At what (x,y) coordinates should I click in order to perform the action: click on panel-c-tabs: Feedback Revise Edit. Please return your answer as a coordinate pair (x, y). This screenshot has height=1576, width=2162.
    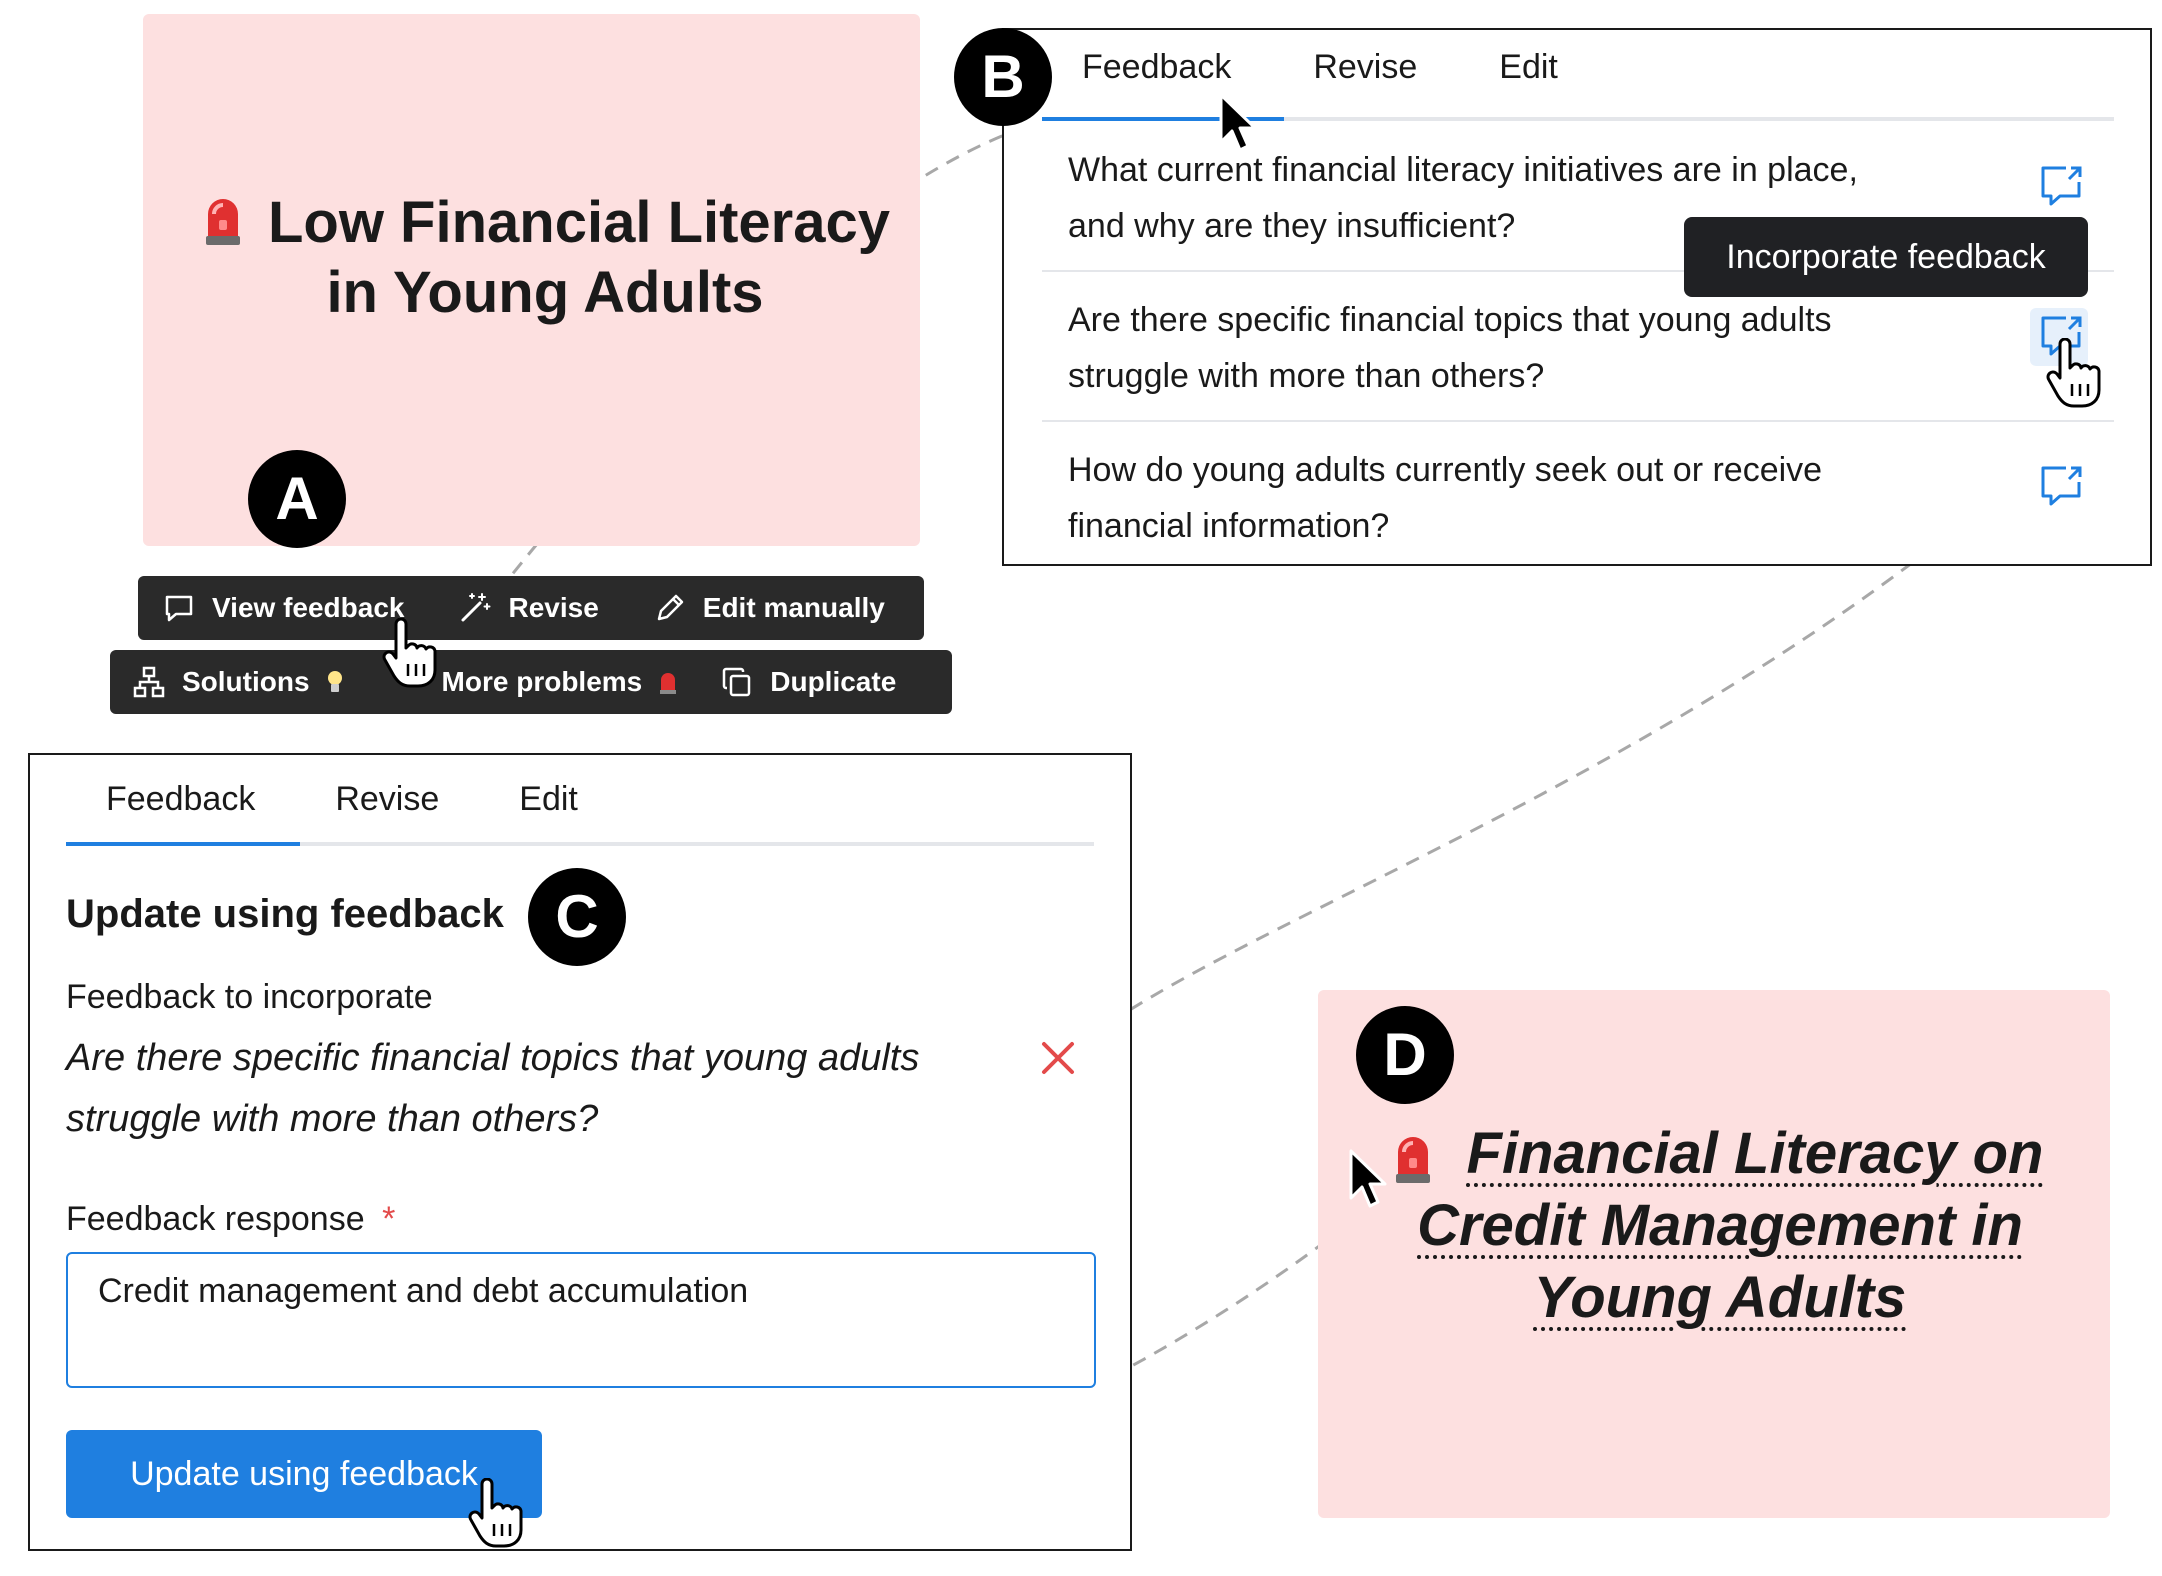
    Looking at the image, I should click on (342, 799).